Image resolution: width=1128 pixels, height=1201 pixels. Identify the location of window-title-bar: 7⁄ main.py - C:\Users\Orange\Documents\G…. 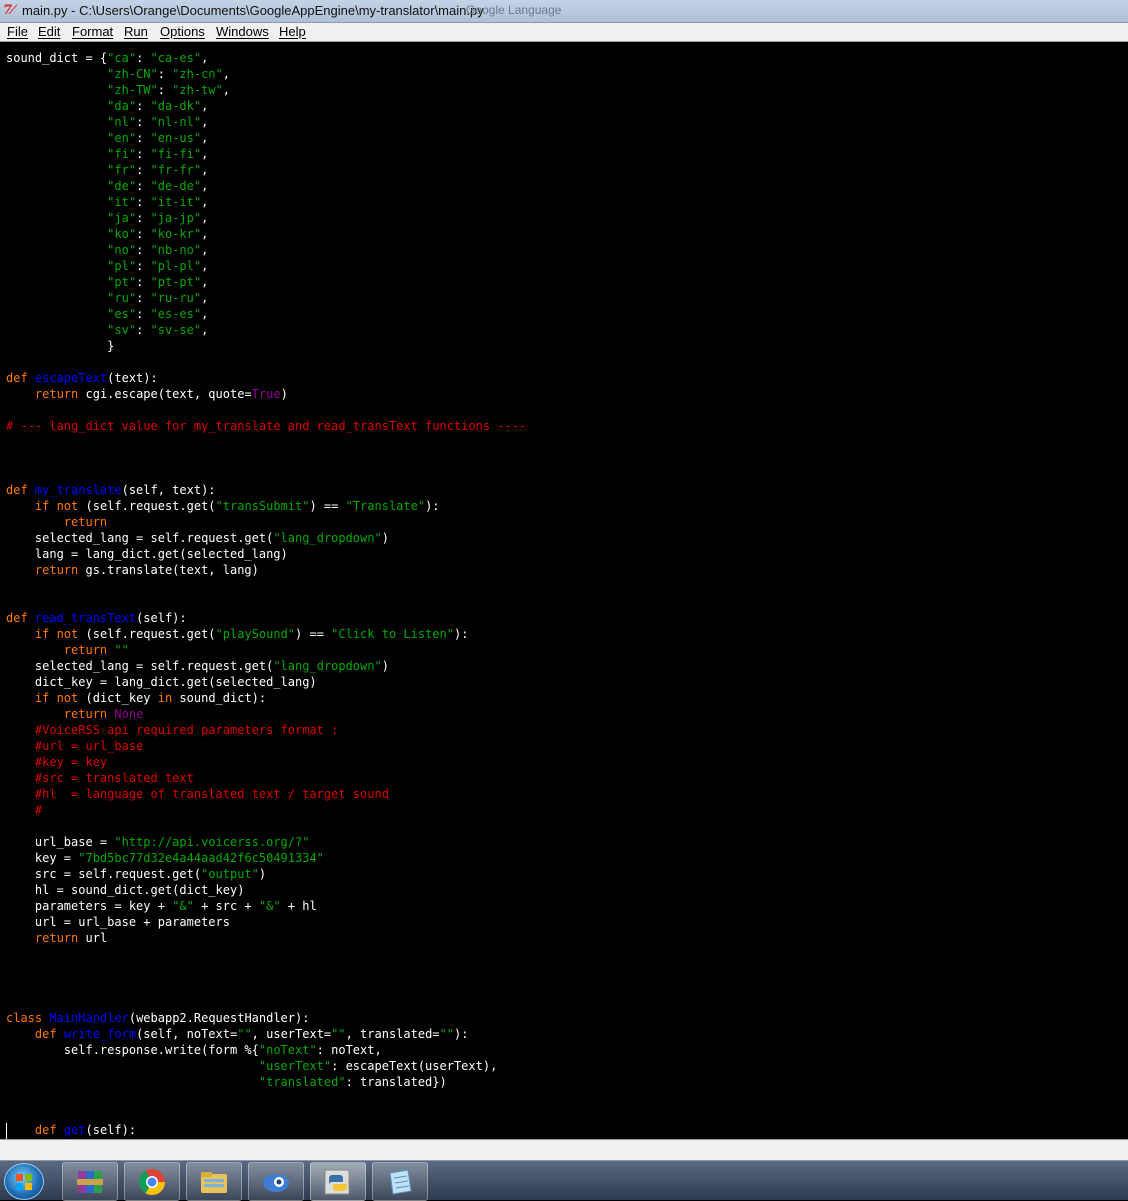
(564, 11).